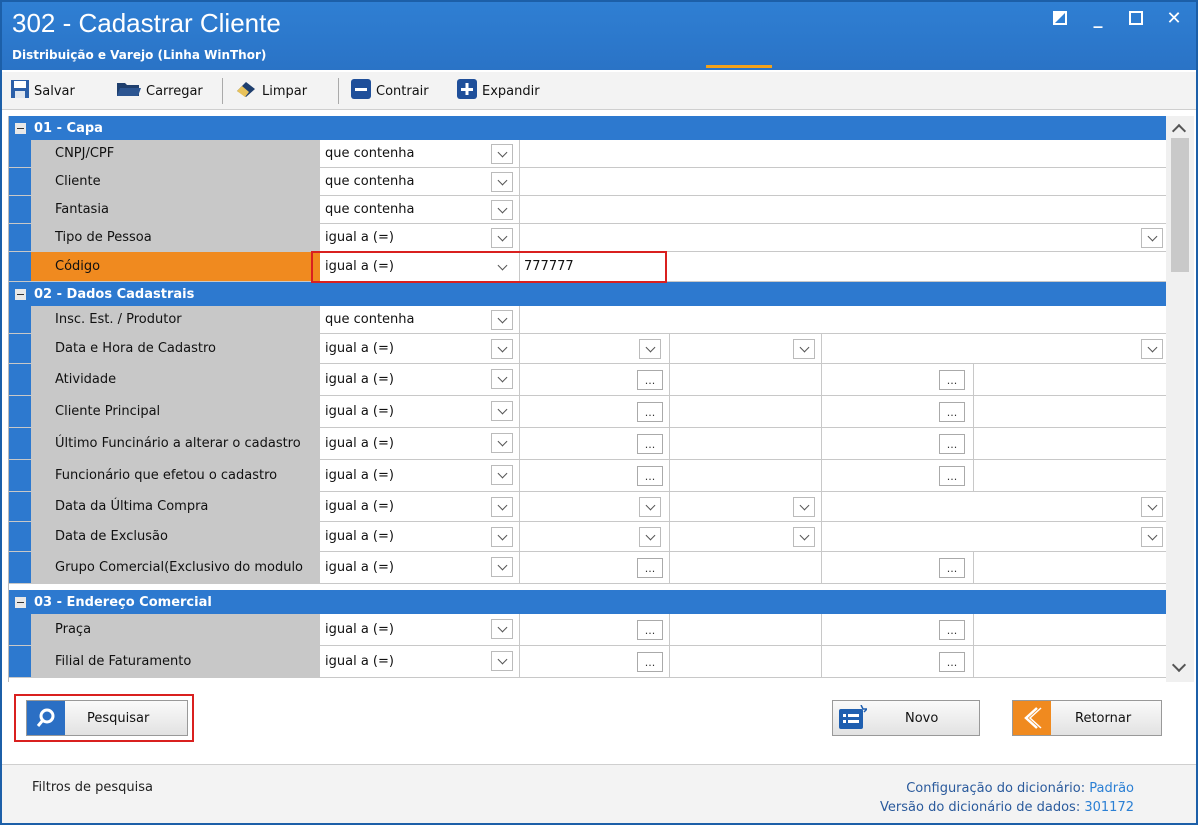 The image size is (1198, 825). I want to click on operator-value: igual a (=), so click(359, 411).